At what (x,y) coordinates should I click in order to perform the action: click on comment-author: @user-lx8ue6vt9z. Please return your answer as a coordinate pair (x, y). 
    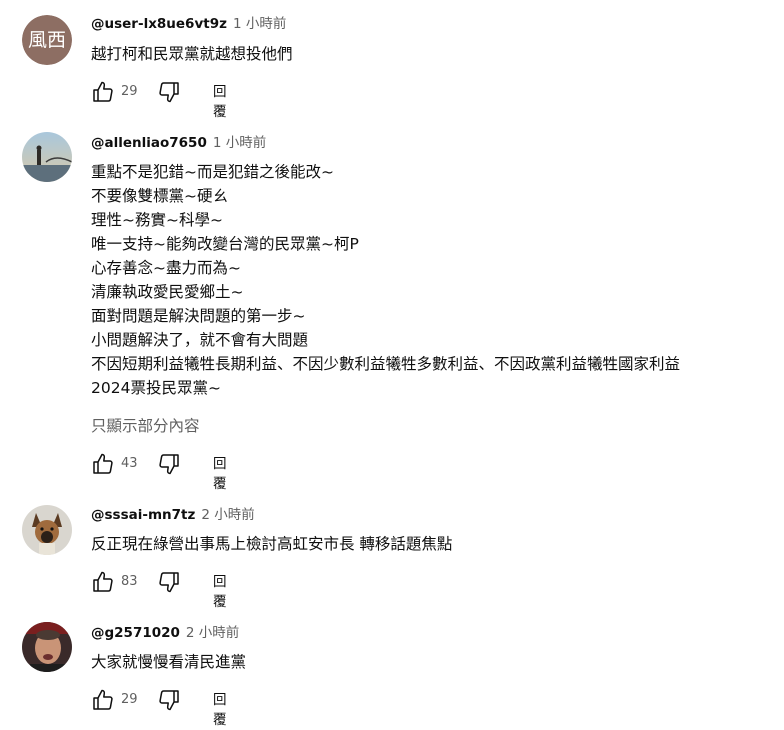
    Looking at the image, I should click on (159, 24).